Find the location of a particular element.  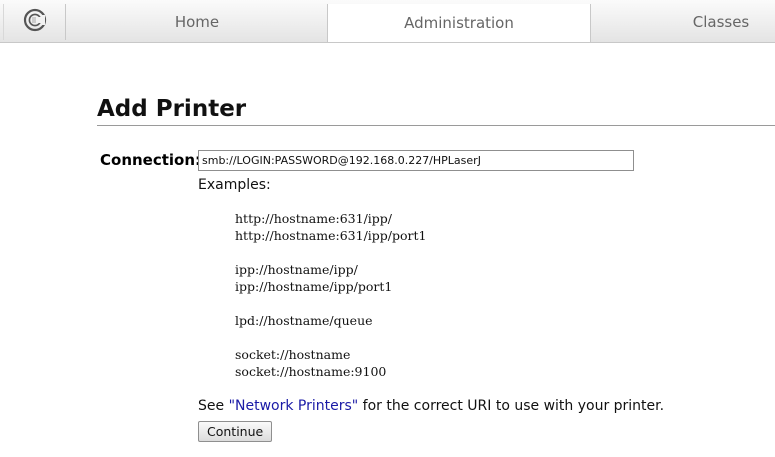

example-line: socket://hostname:9100 is located at coordinates (311, 371).